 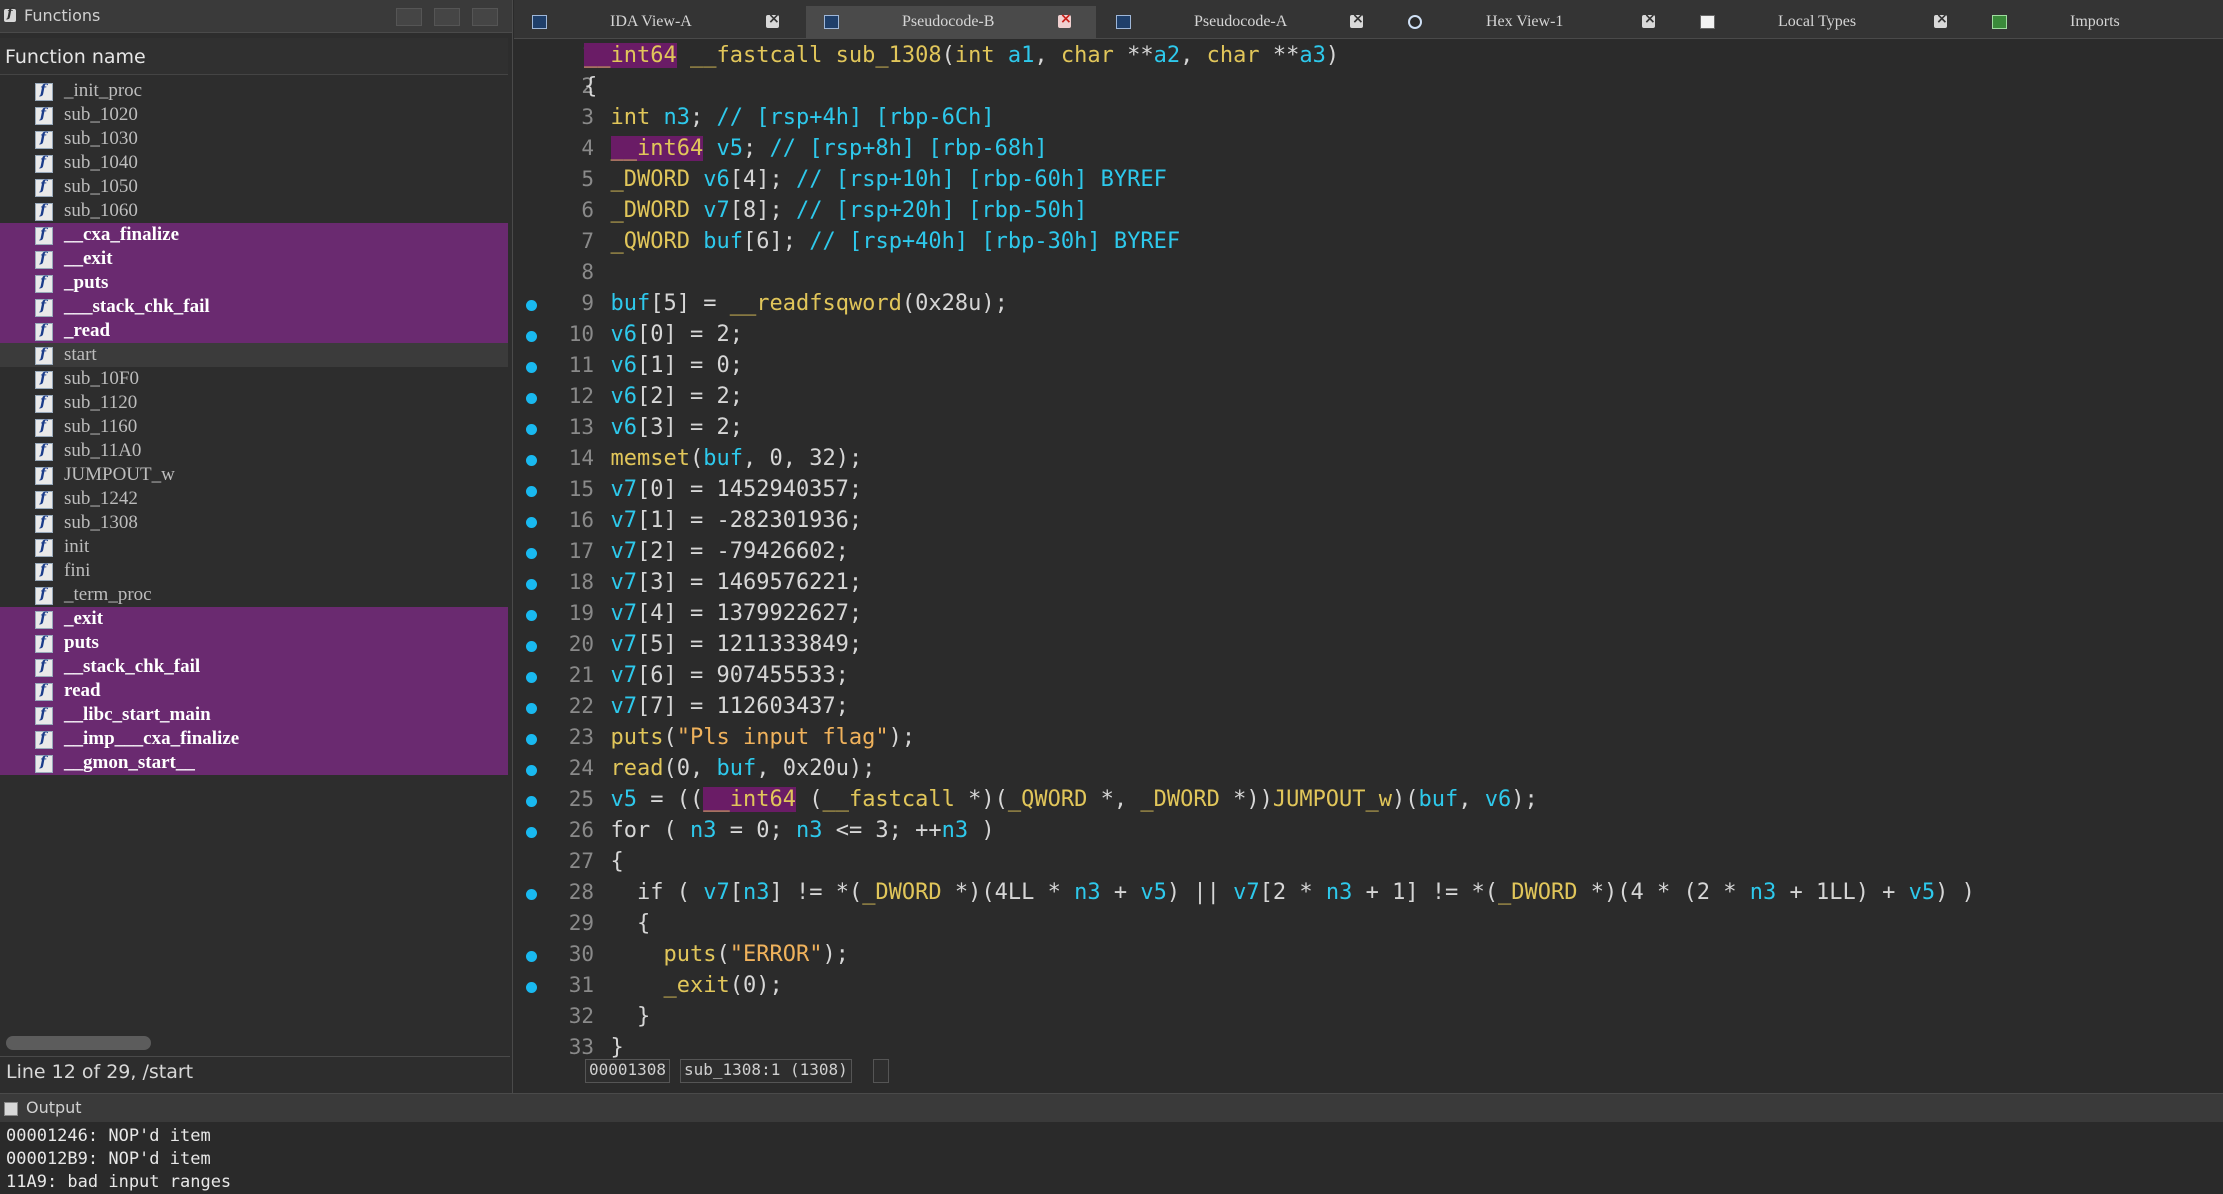 What do you see at coordinates (2098, 22) in the screenshot?
I see `tab-imports: Imports` at bounding box center [2098, 22].